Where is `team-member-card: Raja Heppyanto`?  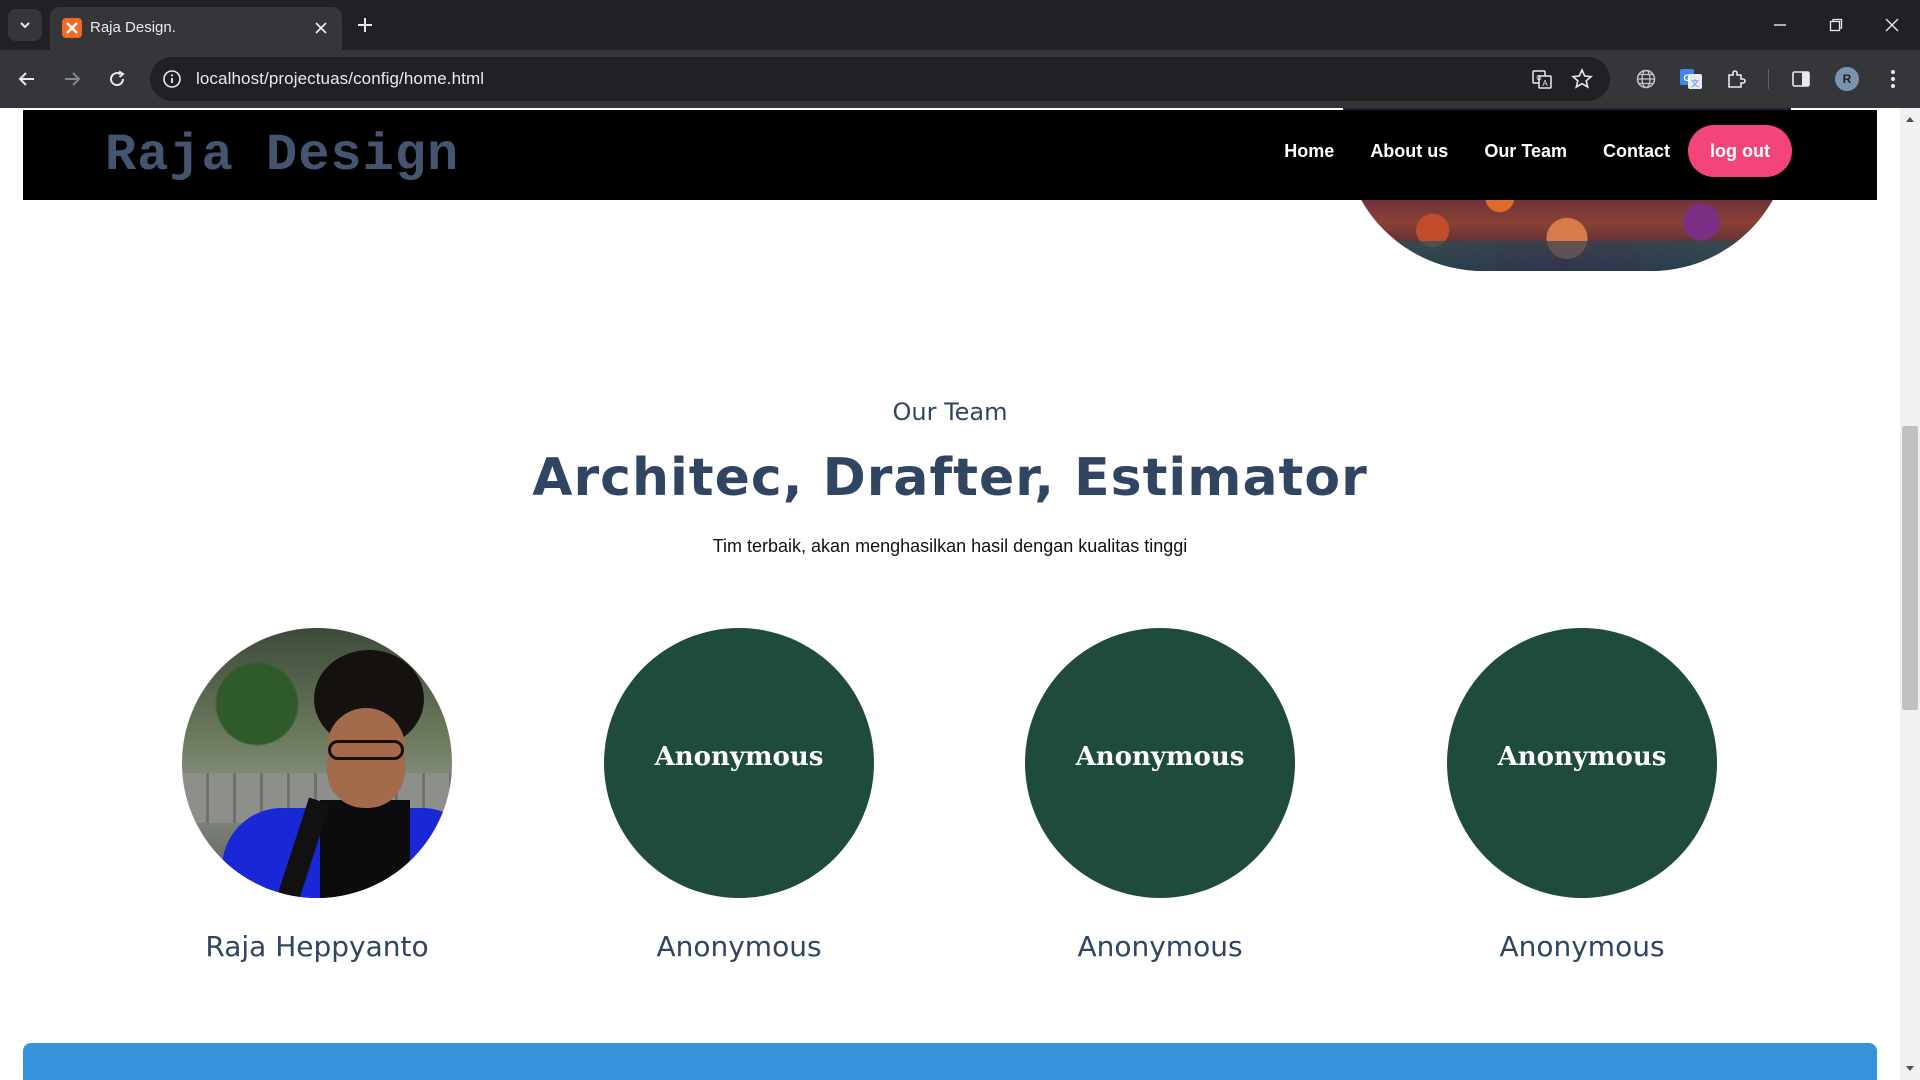 team-member-card: Raja Heppyanto is located at coordinates (317, 795).